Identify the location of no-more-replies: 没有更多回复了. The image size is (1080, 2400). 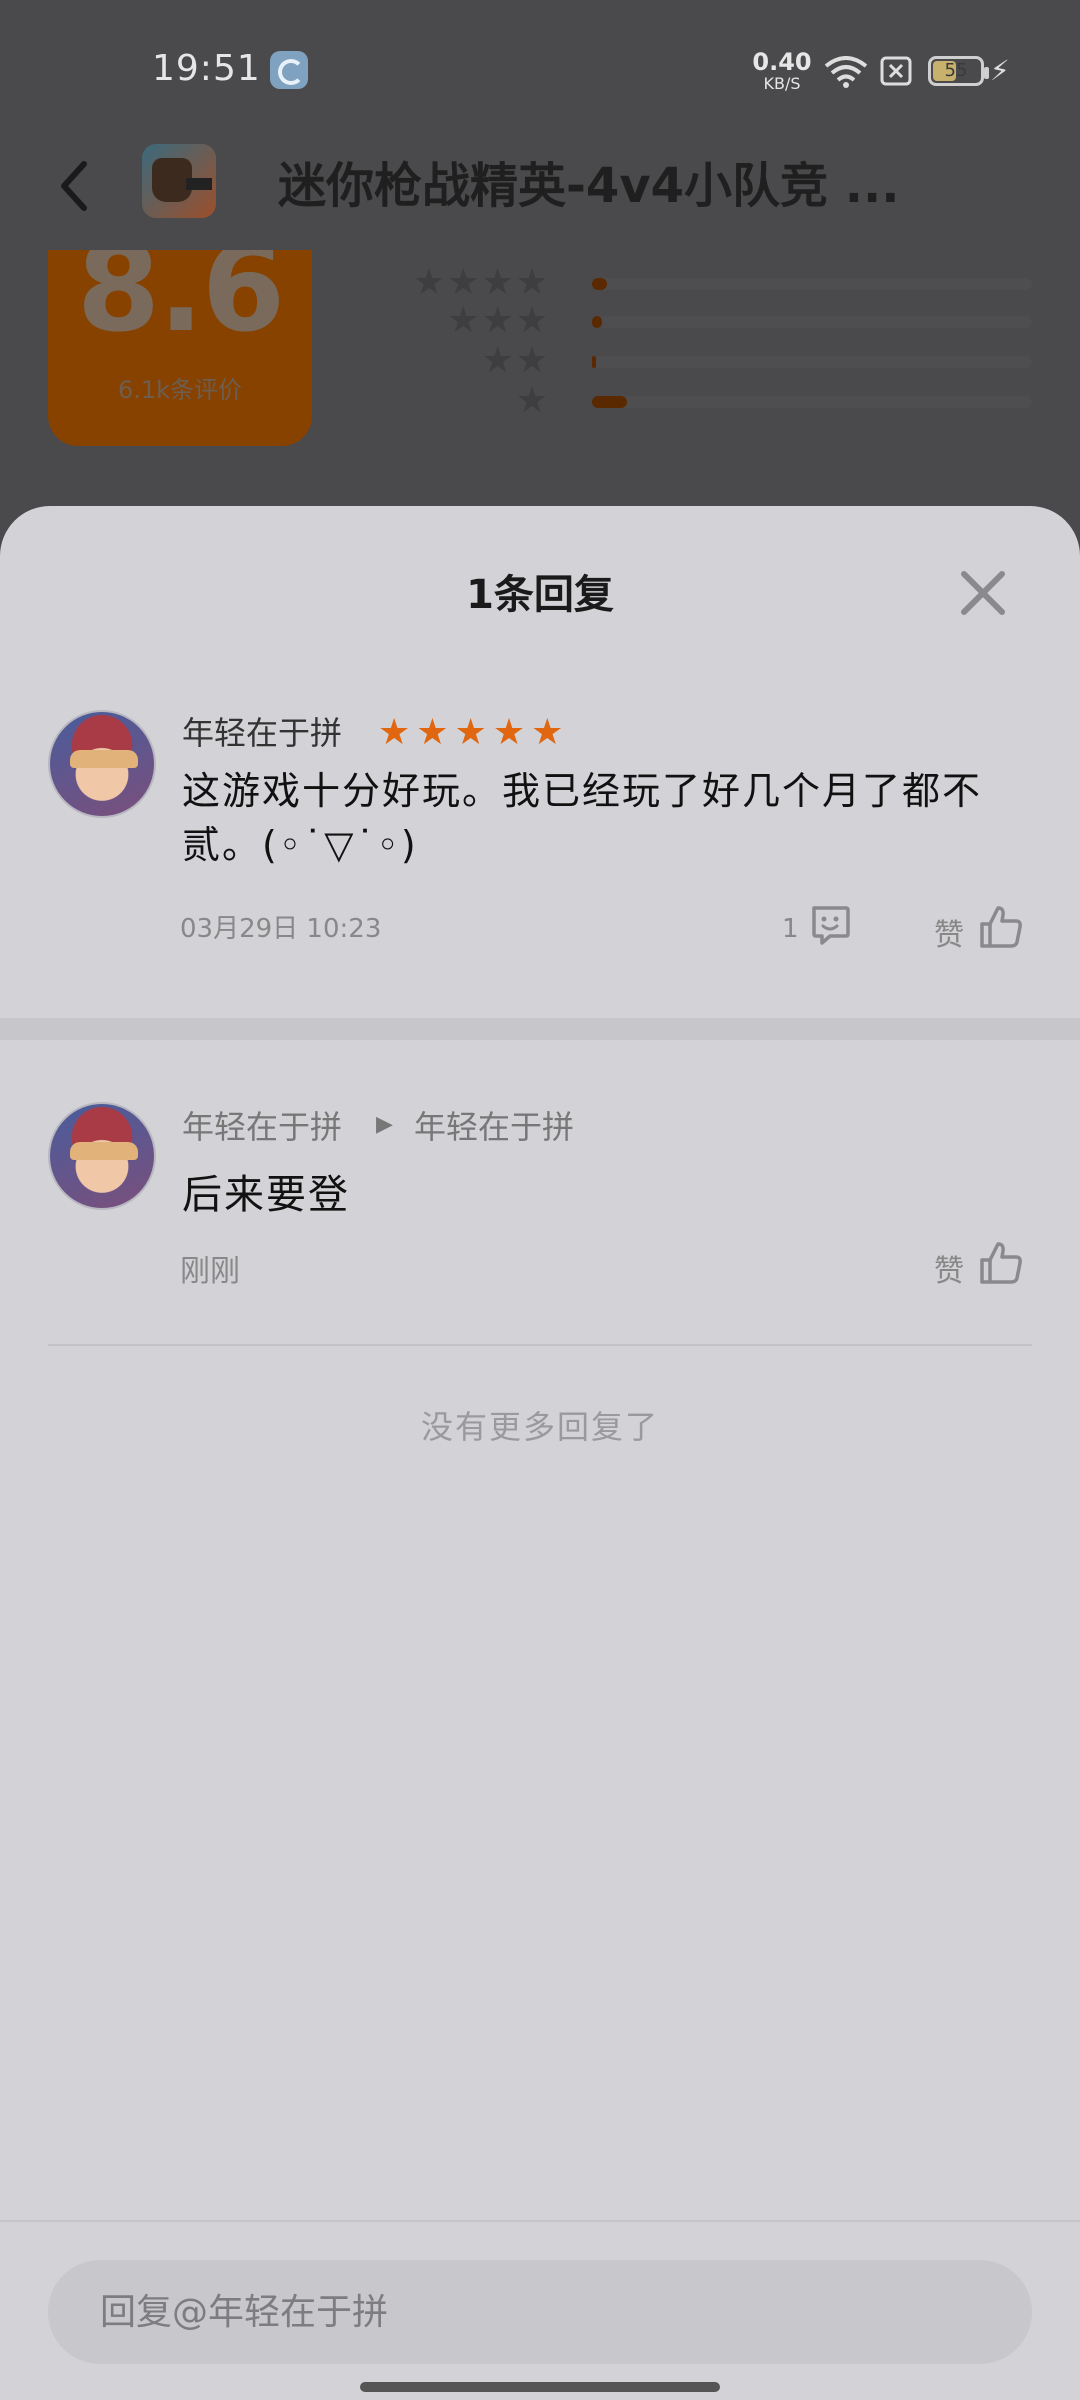
(539, 1427).